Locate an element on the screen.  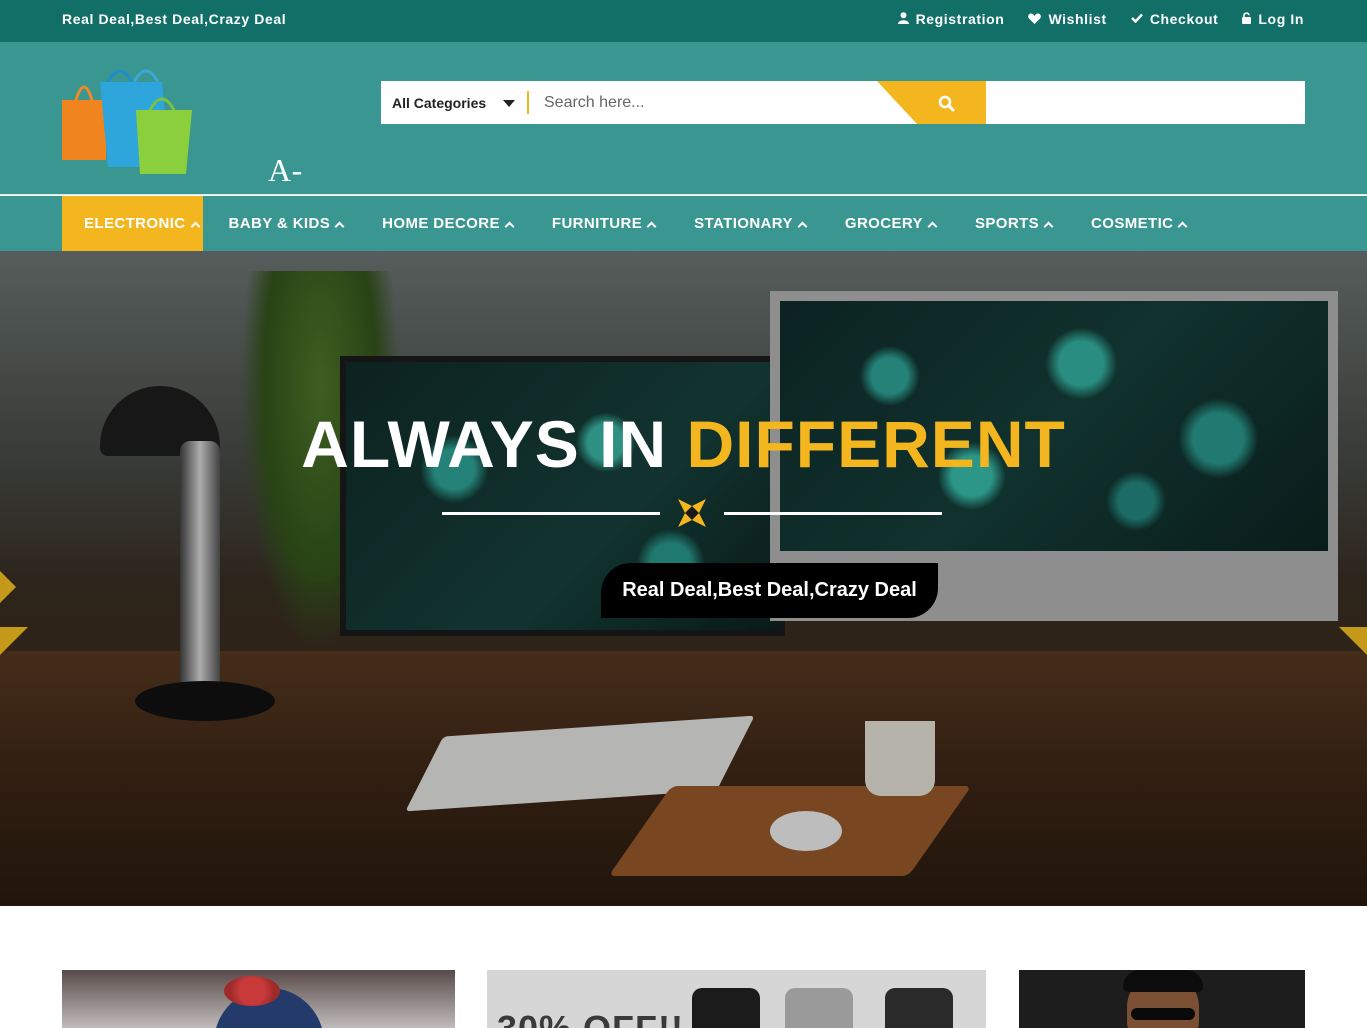
heart-icon is located at coordinates (1035, 19).